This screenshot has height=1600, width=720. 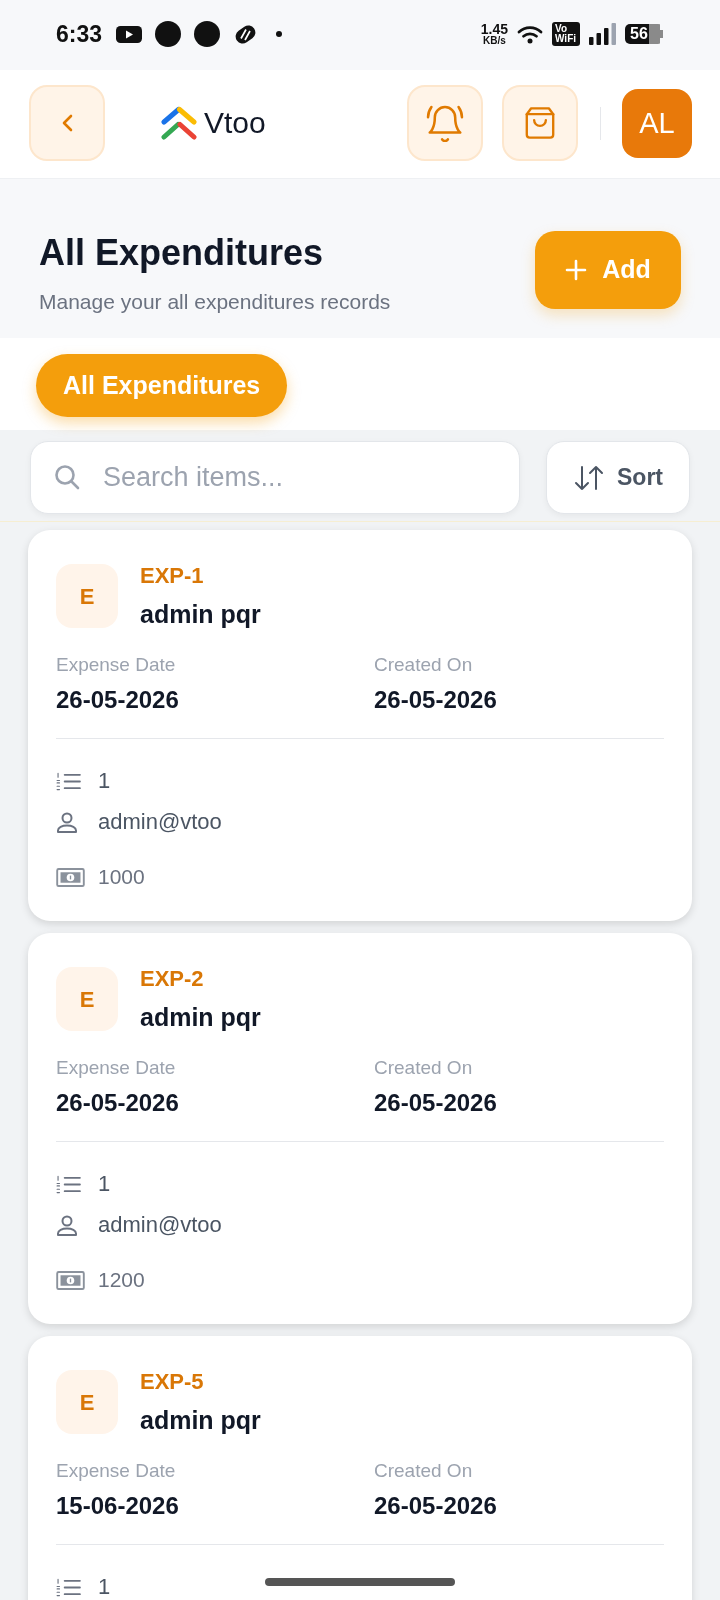 What do you see at coordinates (182, 253) in the screenshot?
I see `page-title: All Expenditures` at bounding box center [182, 253].